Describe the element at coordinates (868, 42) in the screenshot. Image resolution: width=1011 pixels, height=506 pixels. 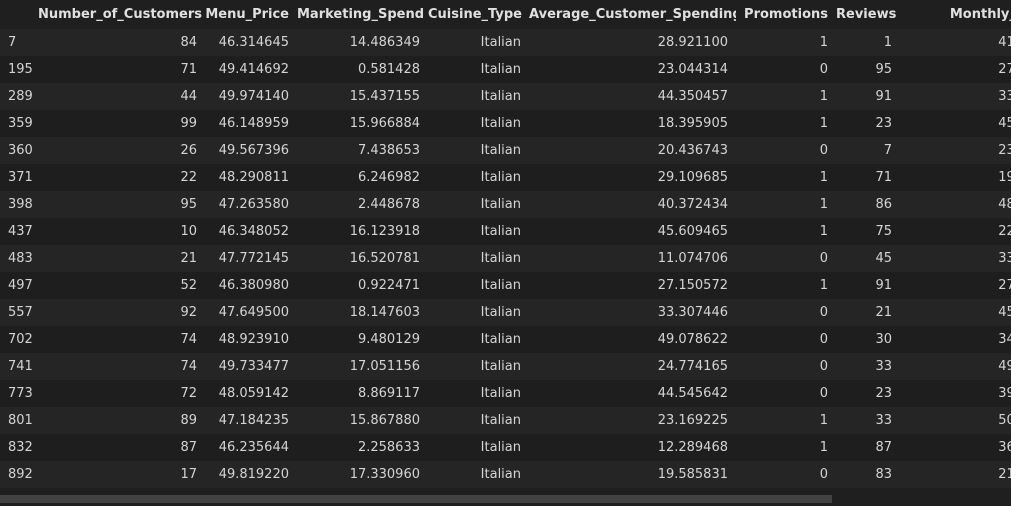
I see `cell-reviews: 1` at that location.